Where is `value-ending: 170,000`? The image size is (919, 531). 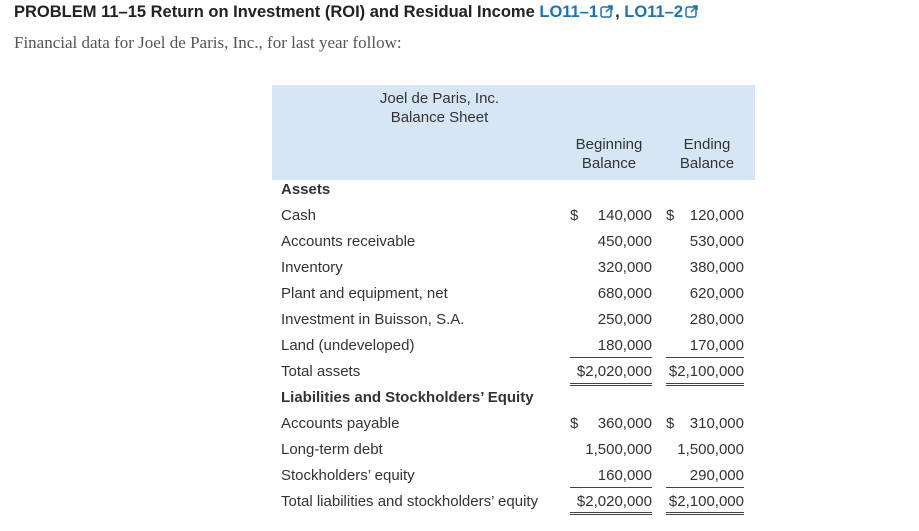
value-ending: 170,000 is located at coordinates (716, 345).